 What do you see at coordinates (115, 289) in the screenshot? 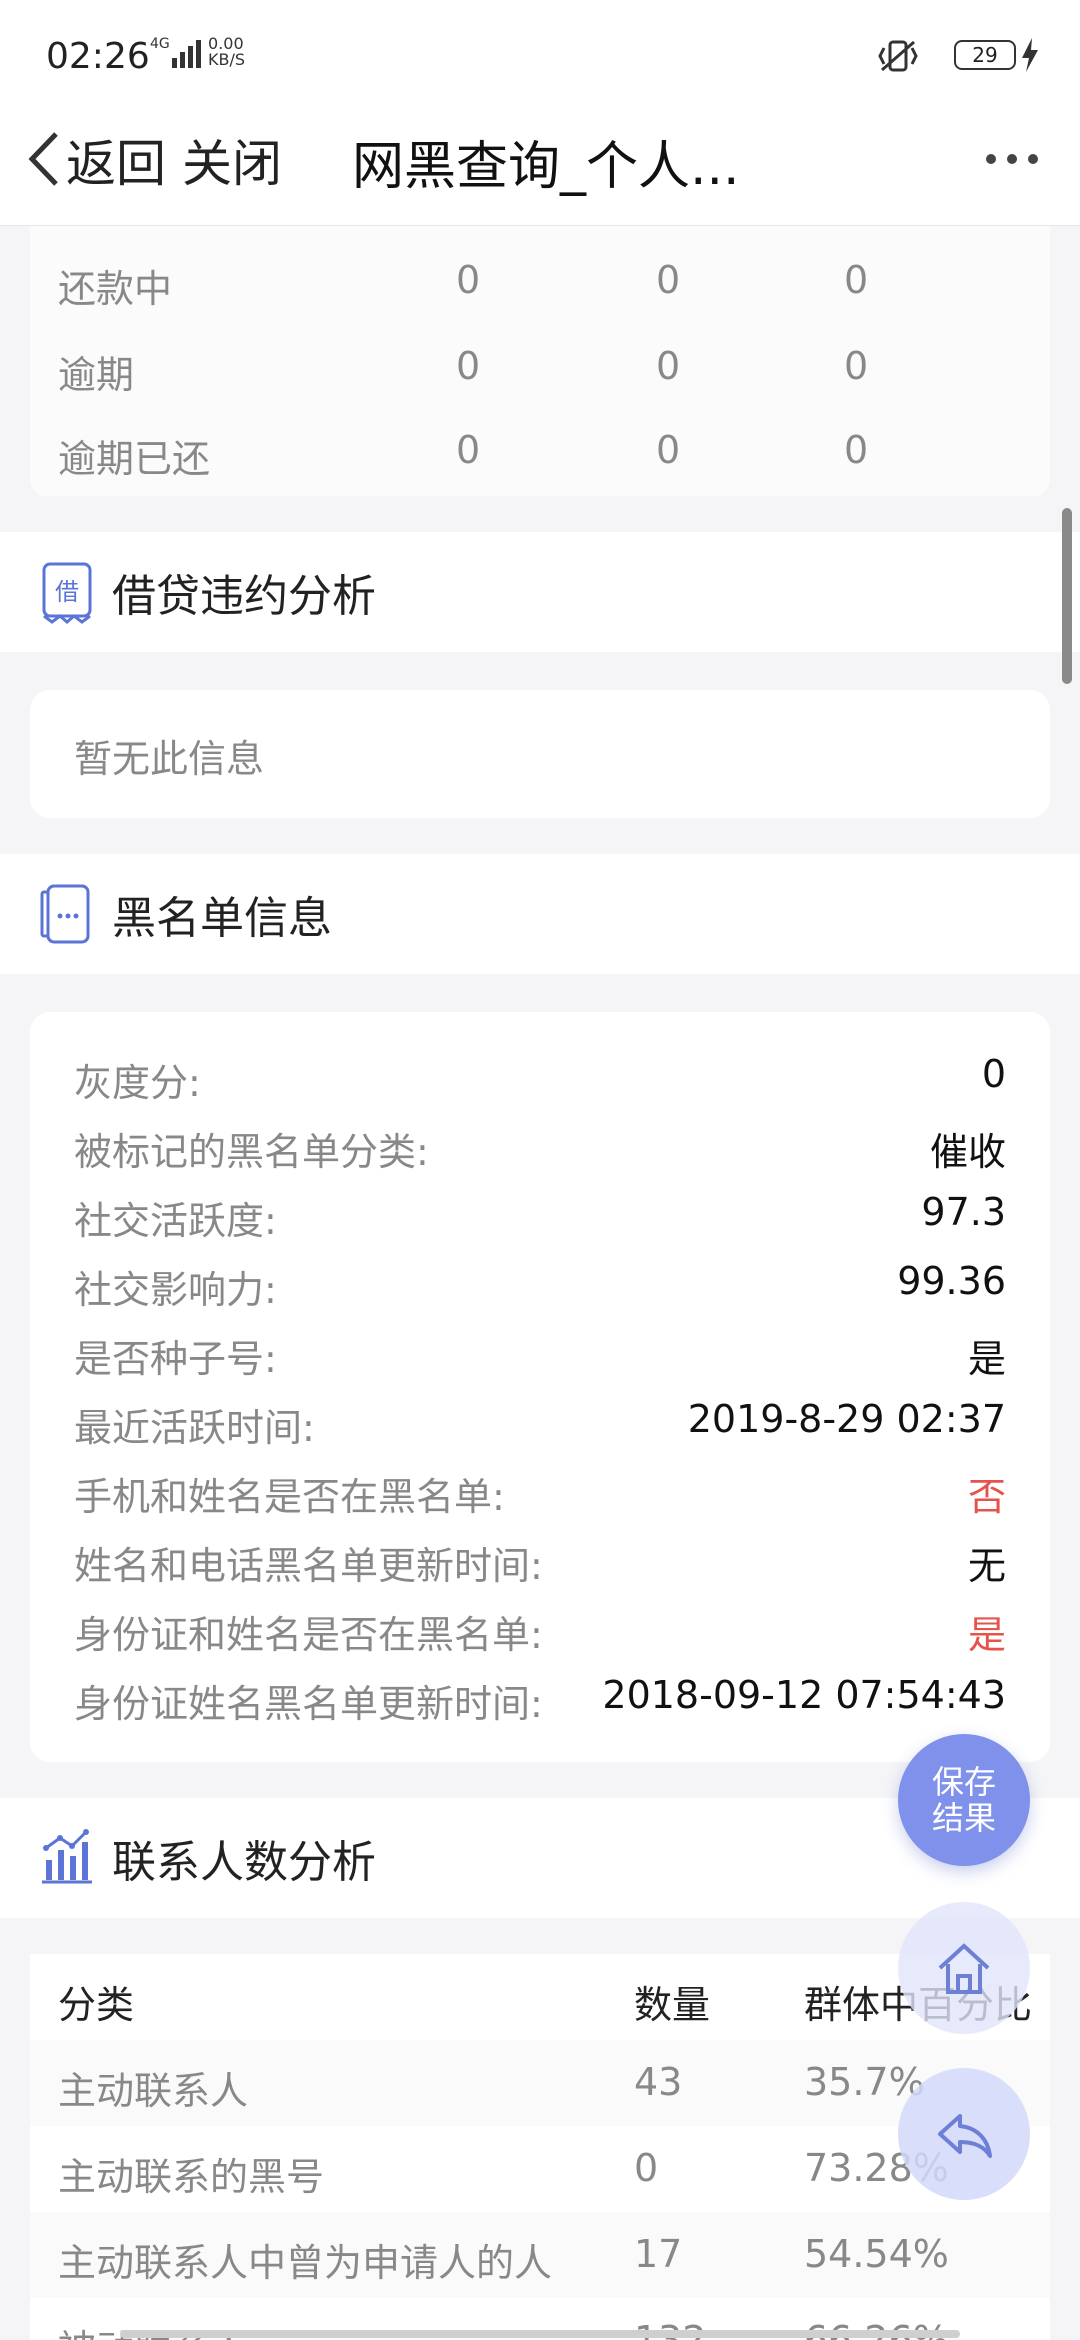
I see `row-label: 还款中` at bounding box center [115, 289].